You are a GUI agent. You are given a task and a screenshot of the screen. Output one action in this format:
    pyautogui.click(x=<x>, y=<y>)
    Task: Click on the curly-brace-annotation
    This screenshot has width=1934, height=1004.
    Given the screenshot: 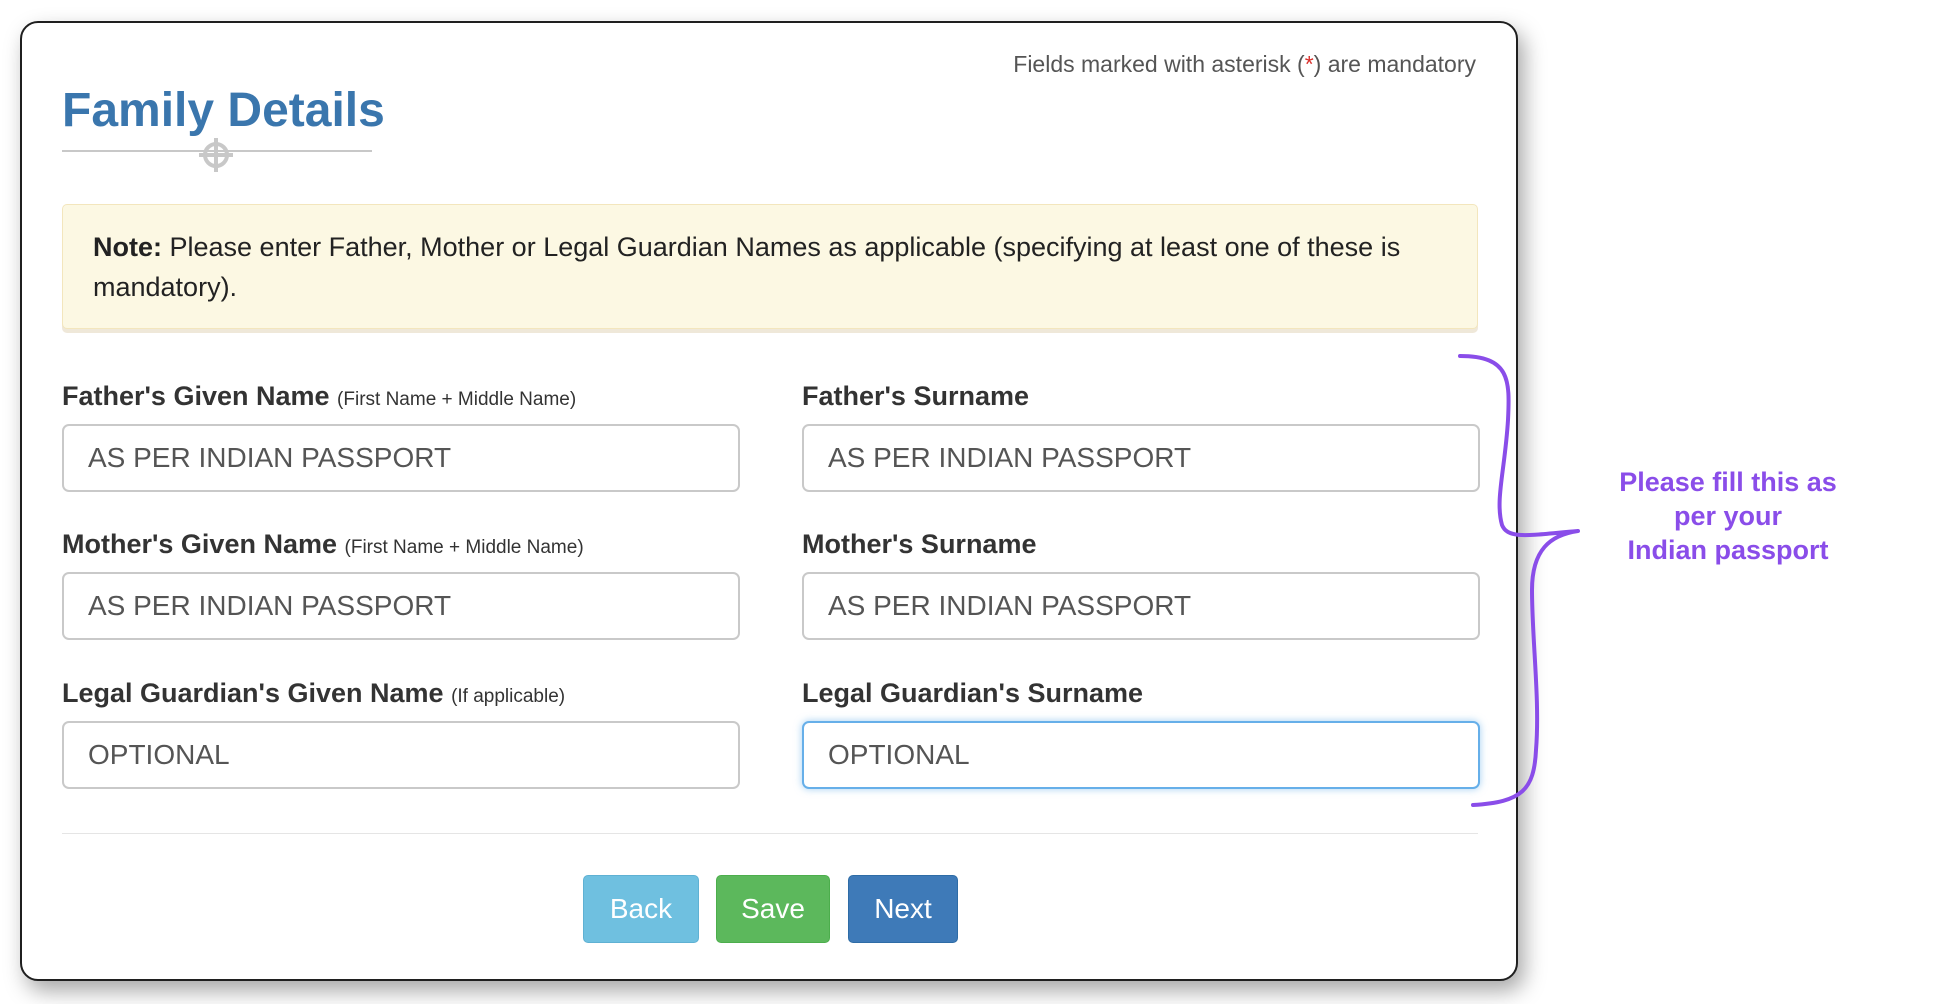 What is the action you would take?
    pyautogui.click(x=1519, y=580)
    